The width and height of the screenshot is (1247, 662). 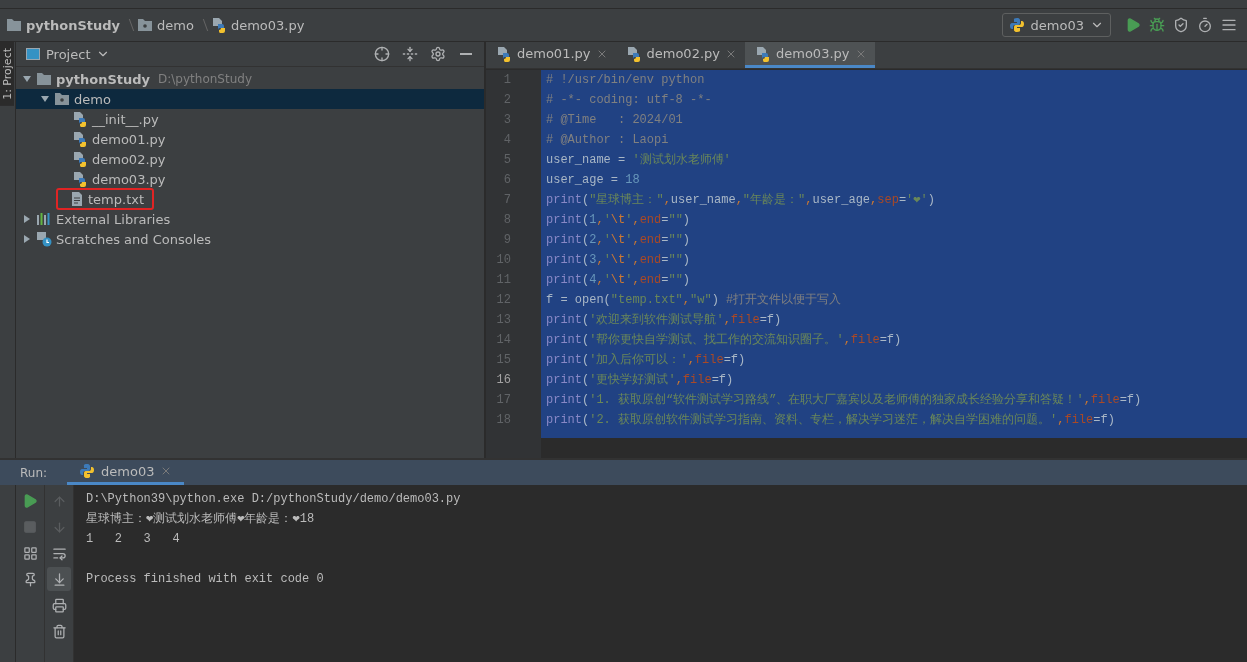 What do you see at coordinates (103, 79) in the screenshot?
I see `tree-item-label: pythonStudy` at bounding box center [103, 79].